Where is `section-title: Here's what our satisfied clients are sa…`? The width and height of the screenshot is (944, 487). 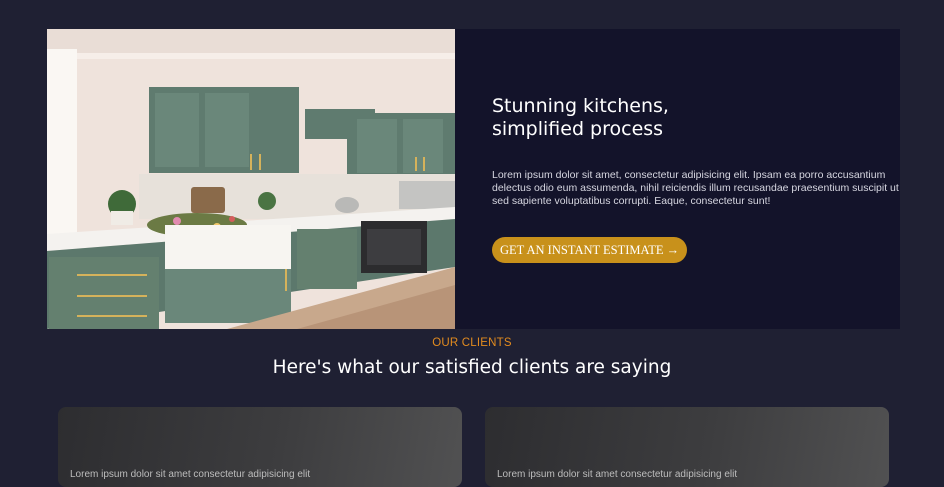
section-title: Here's what our satisfied clients are sa… is located at coordinates (472, 367).